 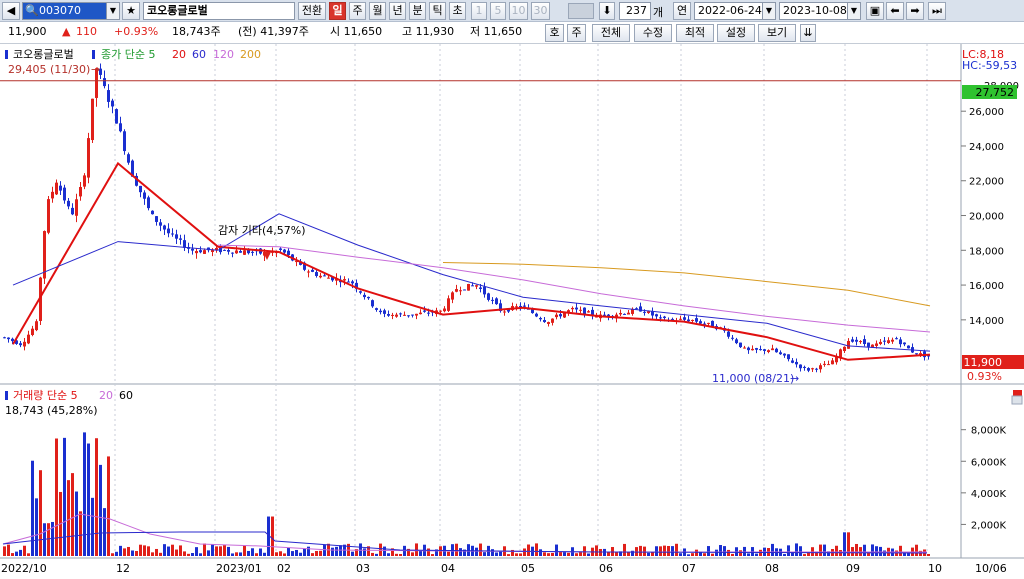 What do you see at coordinates (448, 568) in the screenshot?
I see `x-tick-label: 04` at bounding box center [448, 568].